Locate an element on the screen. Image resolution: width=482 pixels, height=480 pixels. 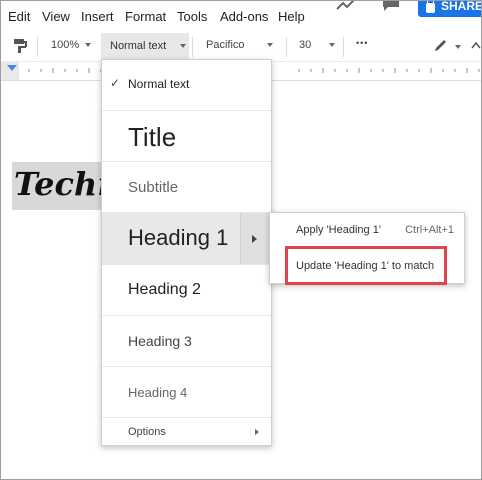
indent-marker-icon is located at coordinates (12, 68).